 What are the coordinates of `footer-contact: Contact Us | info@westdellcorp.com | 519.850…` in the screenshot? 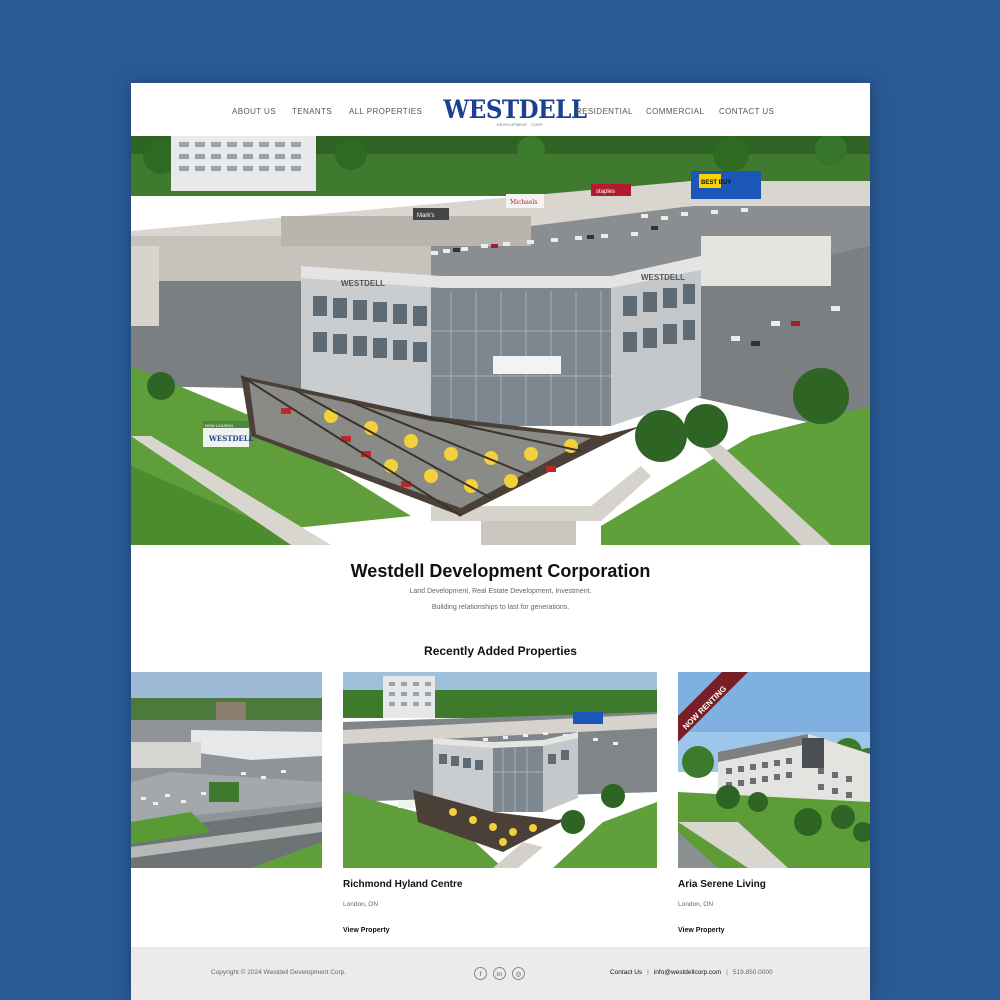 It's located at (691, 972).